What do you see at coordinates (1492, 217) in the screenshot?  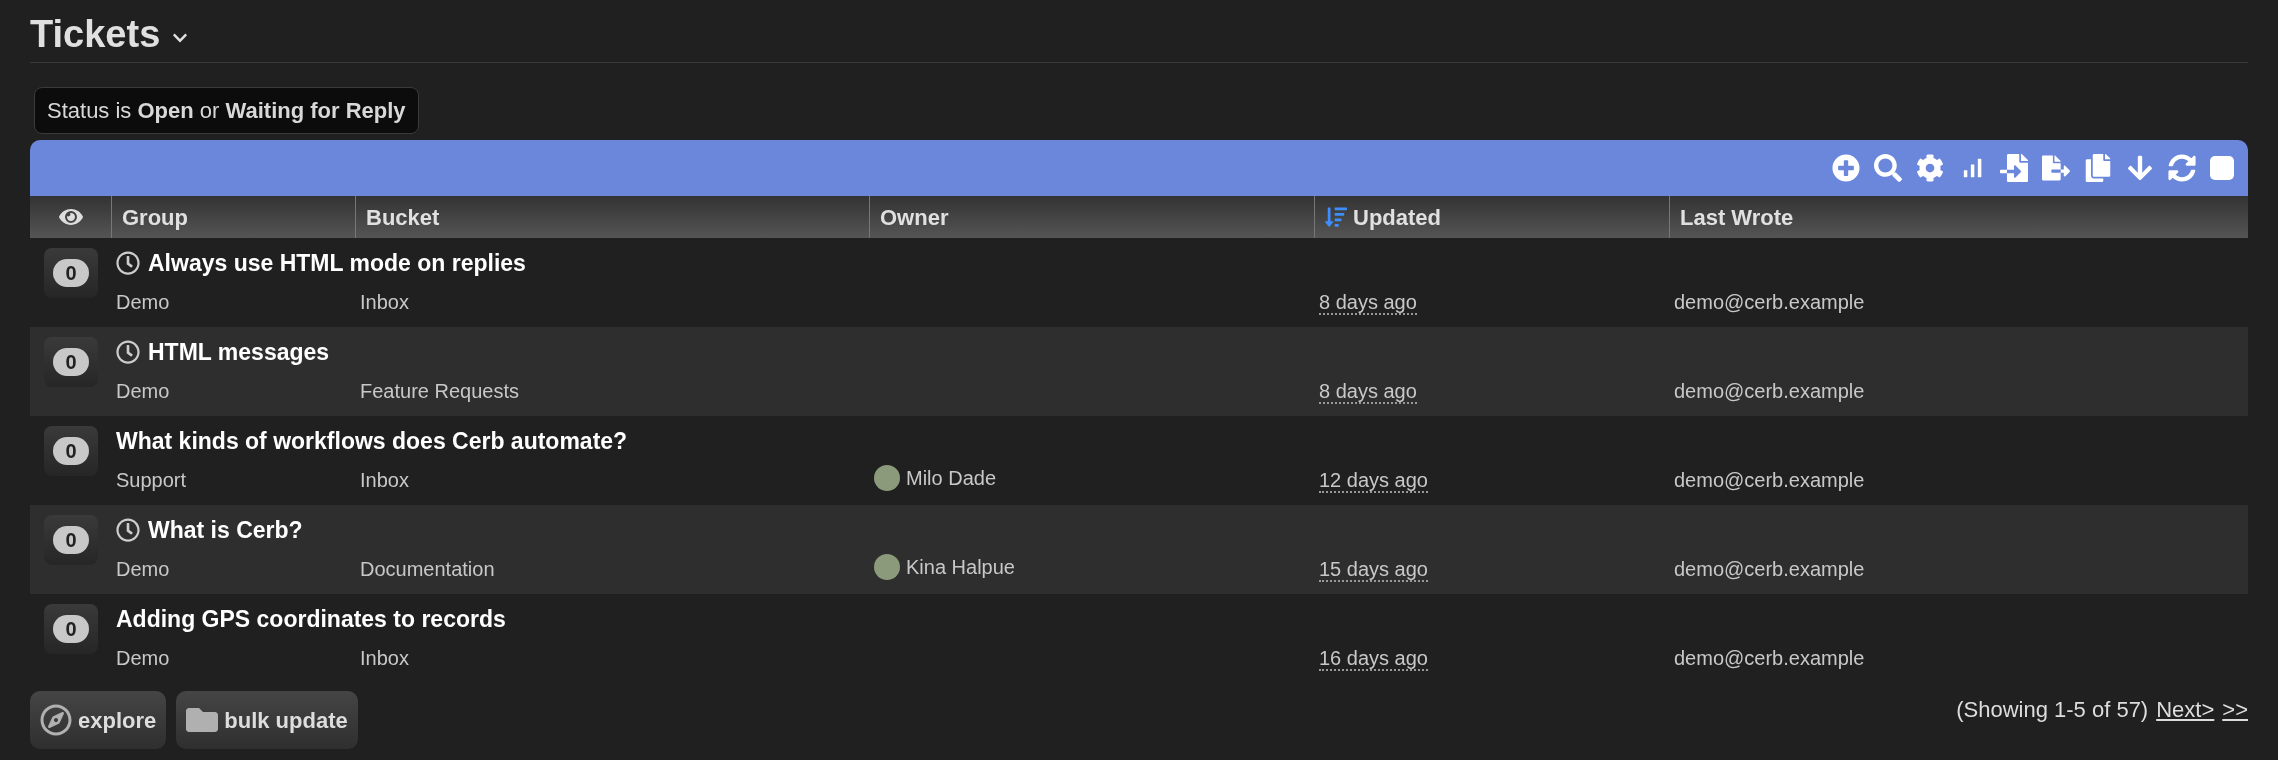 I see `column-header: Updated` at bounding box center [1492, 217].